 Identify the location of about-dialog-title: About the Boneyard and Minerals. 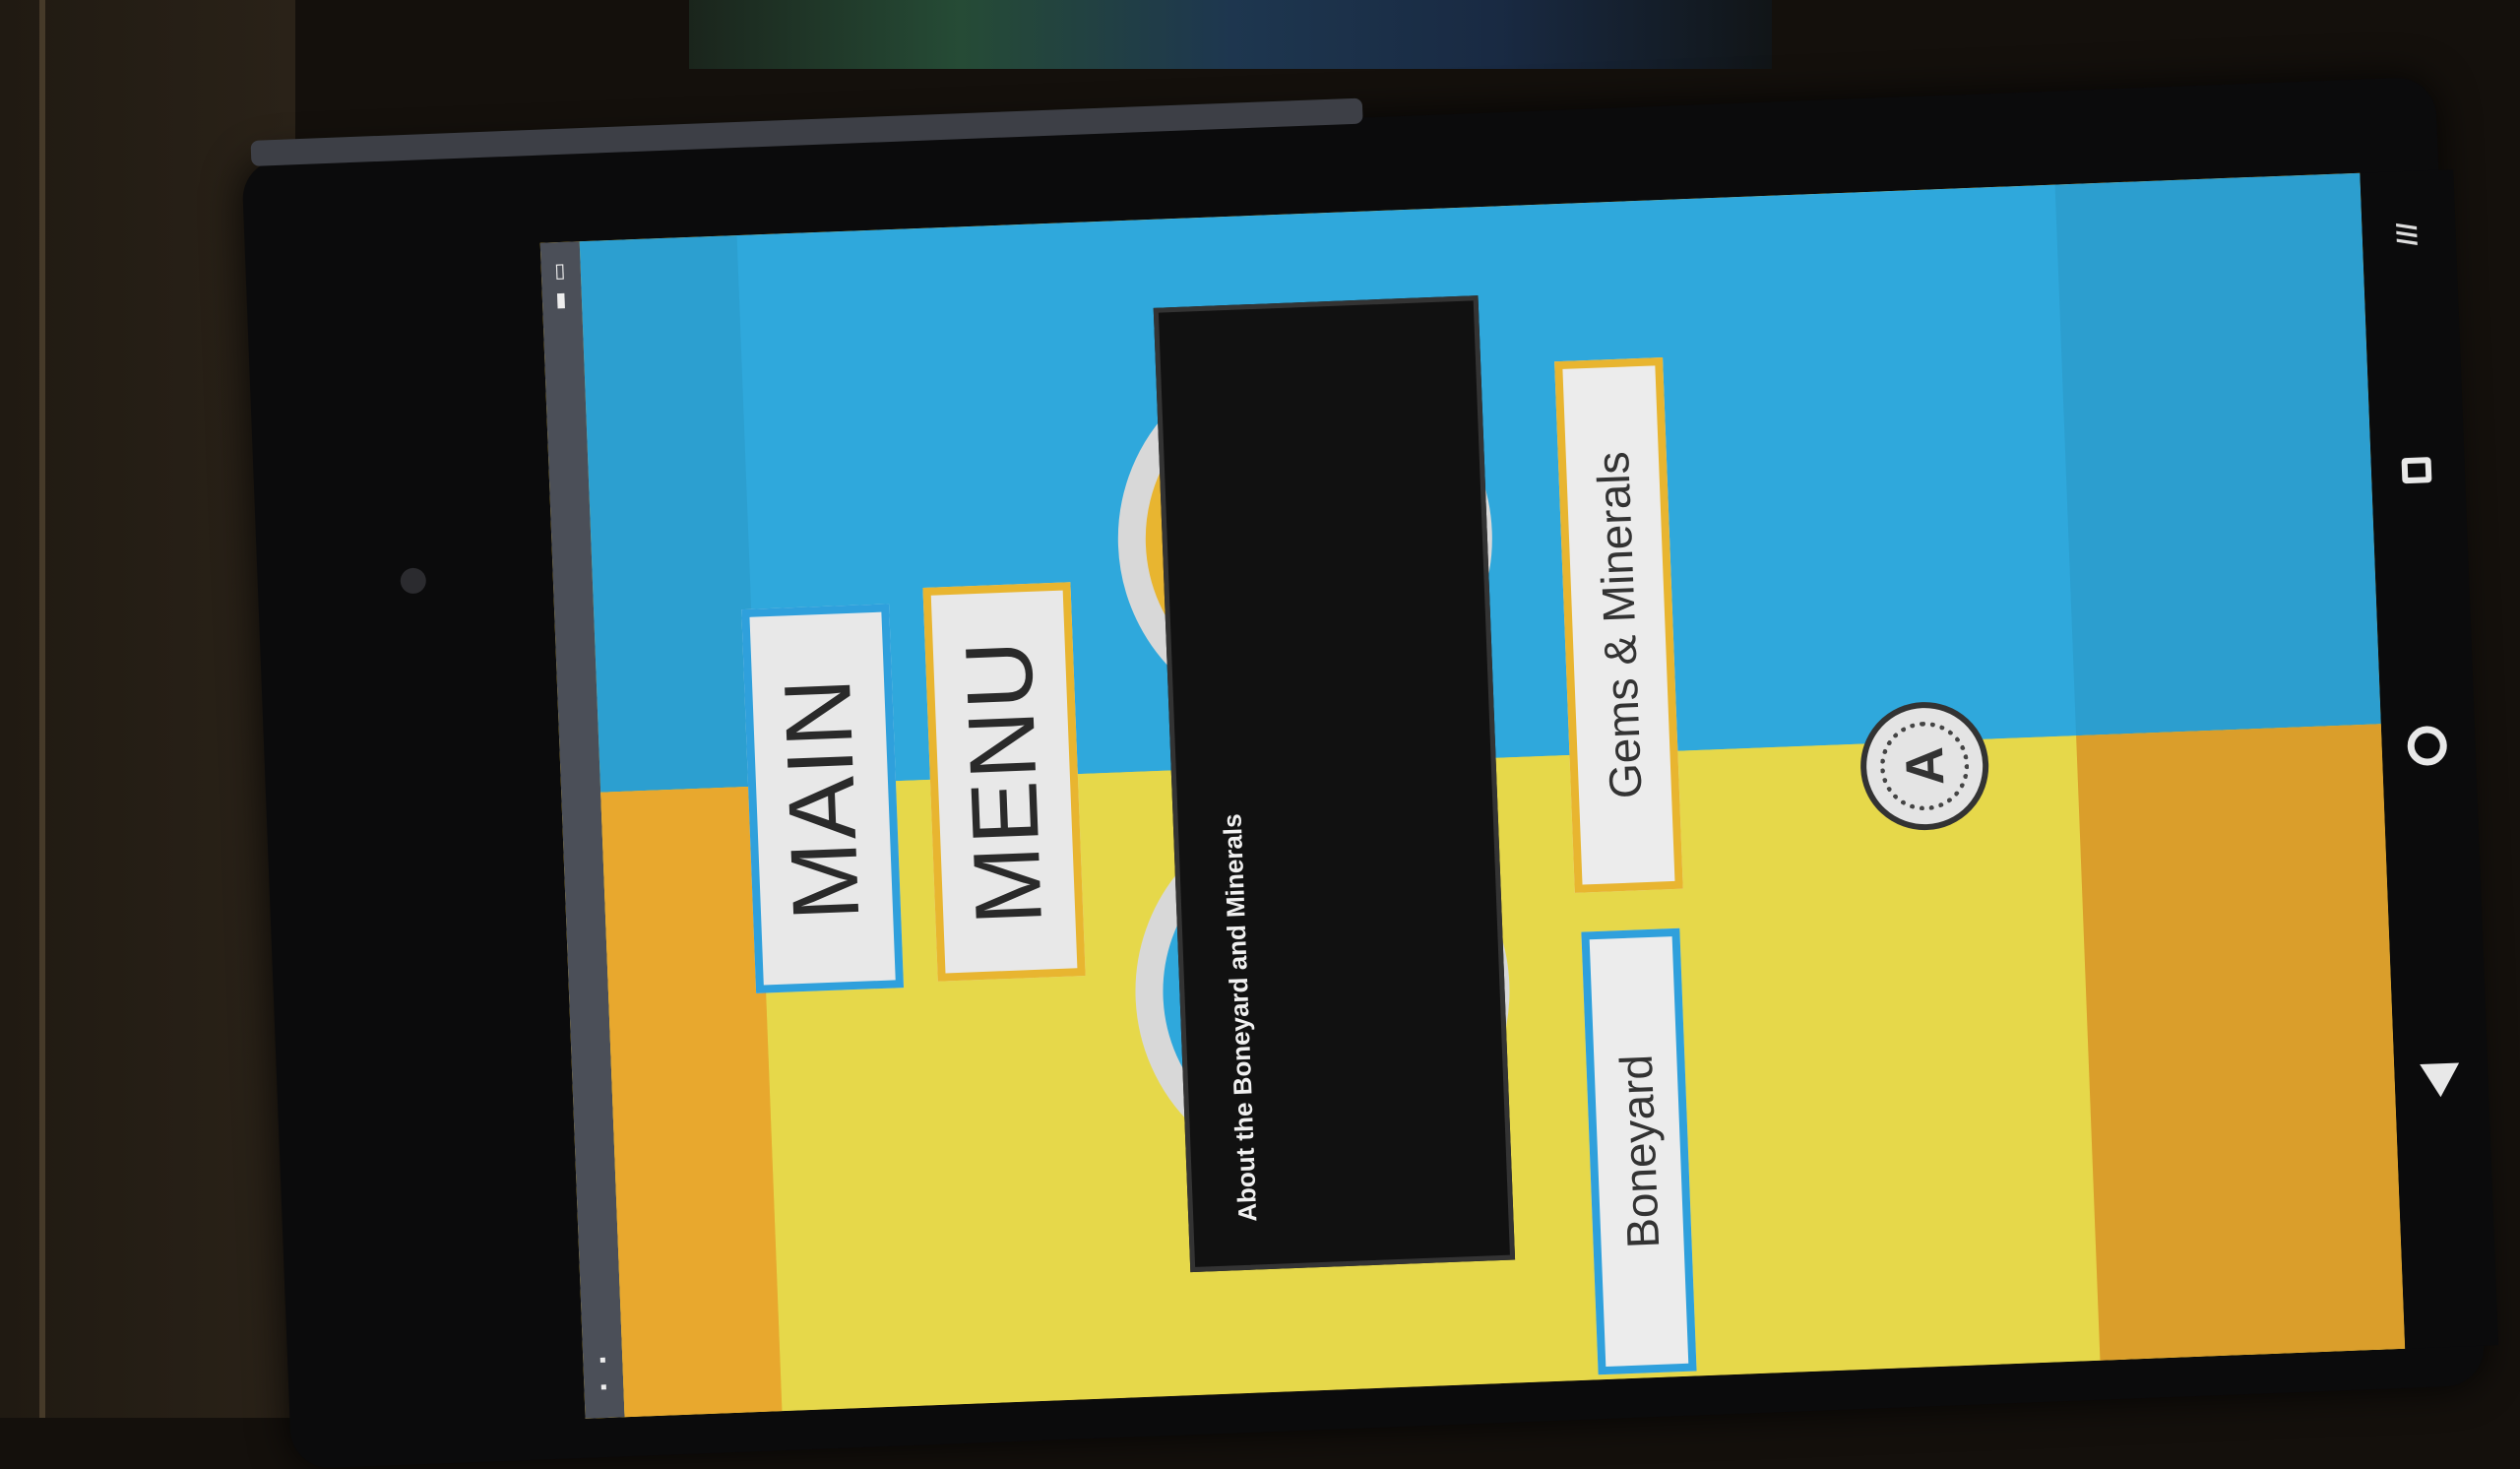
(1240, 1018).